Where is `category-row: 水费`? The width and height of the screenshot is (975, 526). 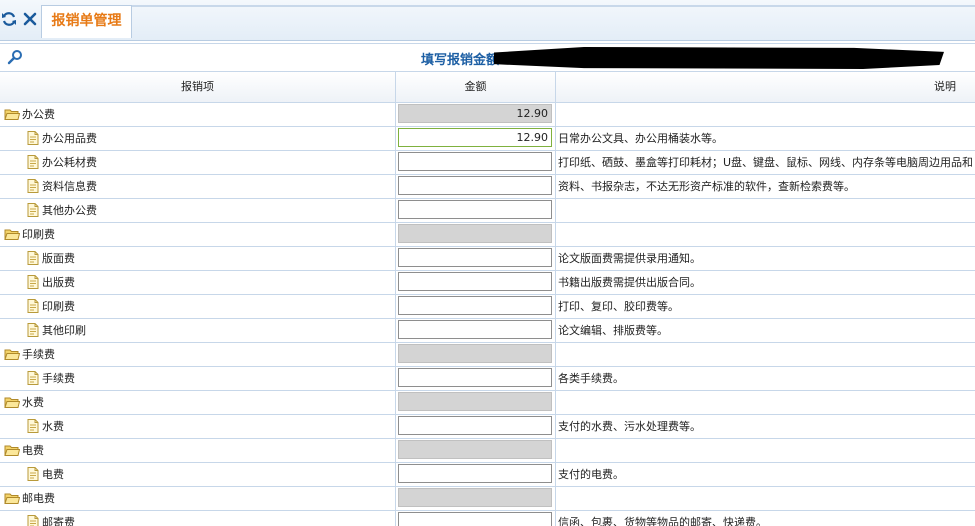
category-row: 水费 is located at coordinates (487, 403).